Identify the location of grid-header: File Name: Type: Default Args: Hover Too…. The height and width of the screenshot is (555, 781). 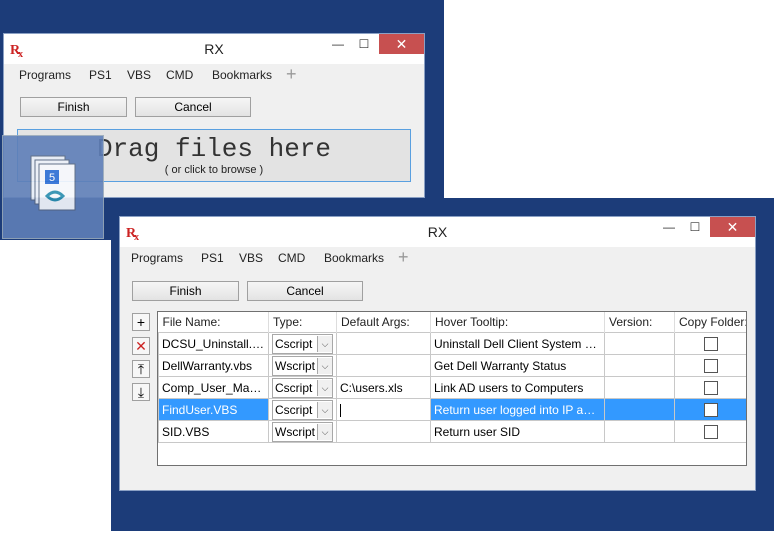
(452, 322).